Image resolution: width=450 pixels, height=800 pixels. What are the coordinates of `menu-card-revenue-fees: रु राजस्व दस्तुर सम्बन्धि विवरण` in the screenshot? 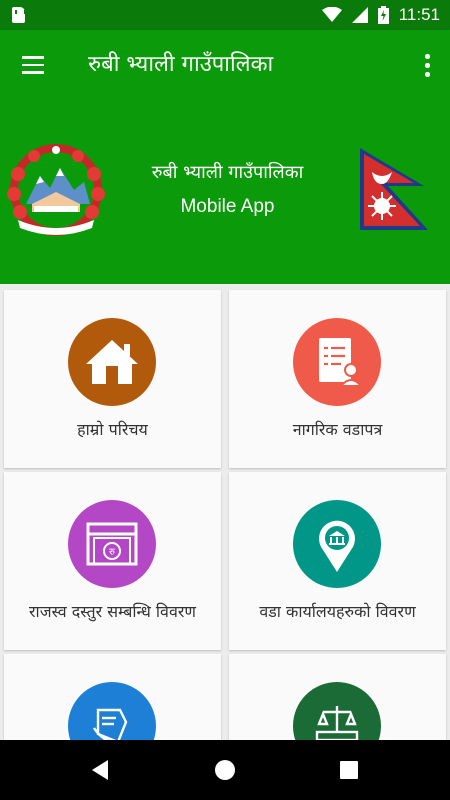 It's located at (112, 561).